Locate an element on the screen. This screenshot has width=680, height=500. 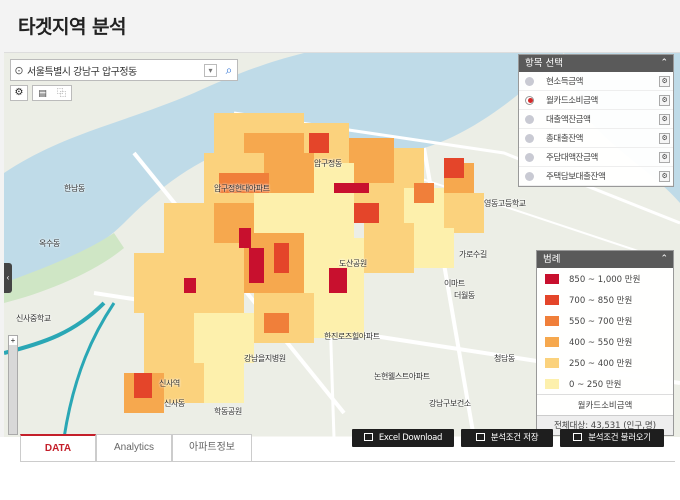
map-label: 더월동 is located at coordinates (464, 295).